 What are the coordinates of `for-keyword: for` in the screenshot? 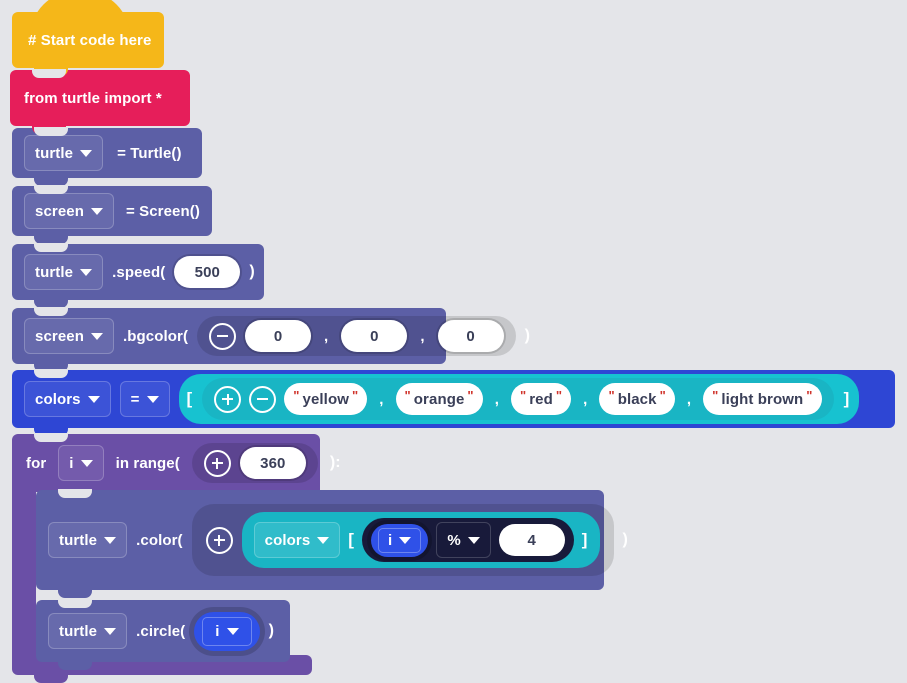 It's located at (36, 463).